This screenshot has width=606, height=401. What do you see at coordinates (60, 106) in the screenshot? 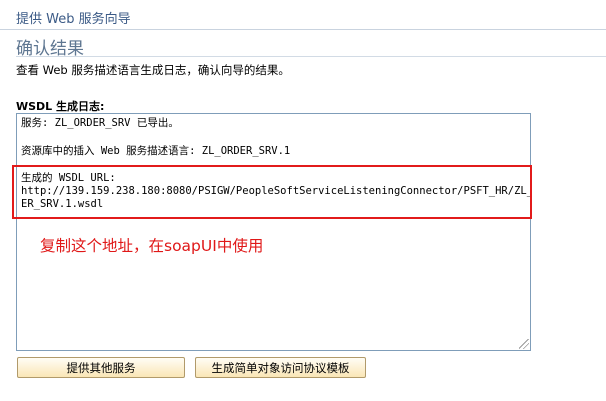
I see `log-label: WSDL 生成日志:` at bounding box center [60, 106].